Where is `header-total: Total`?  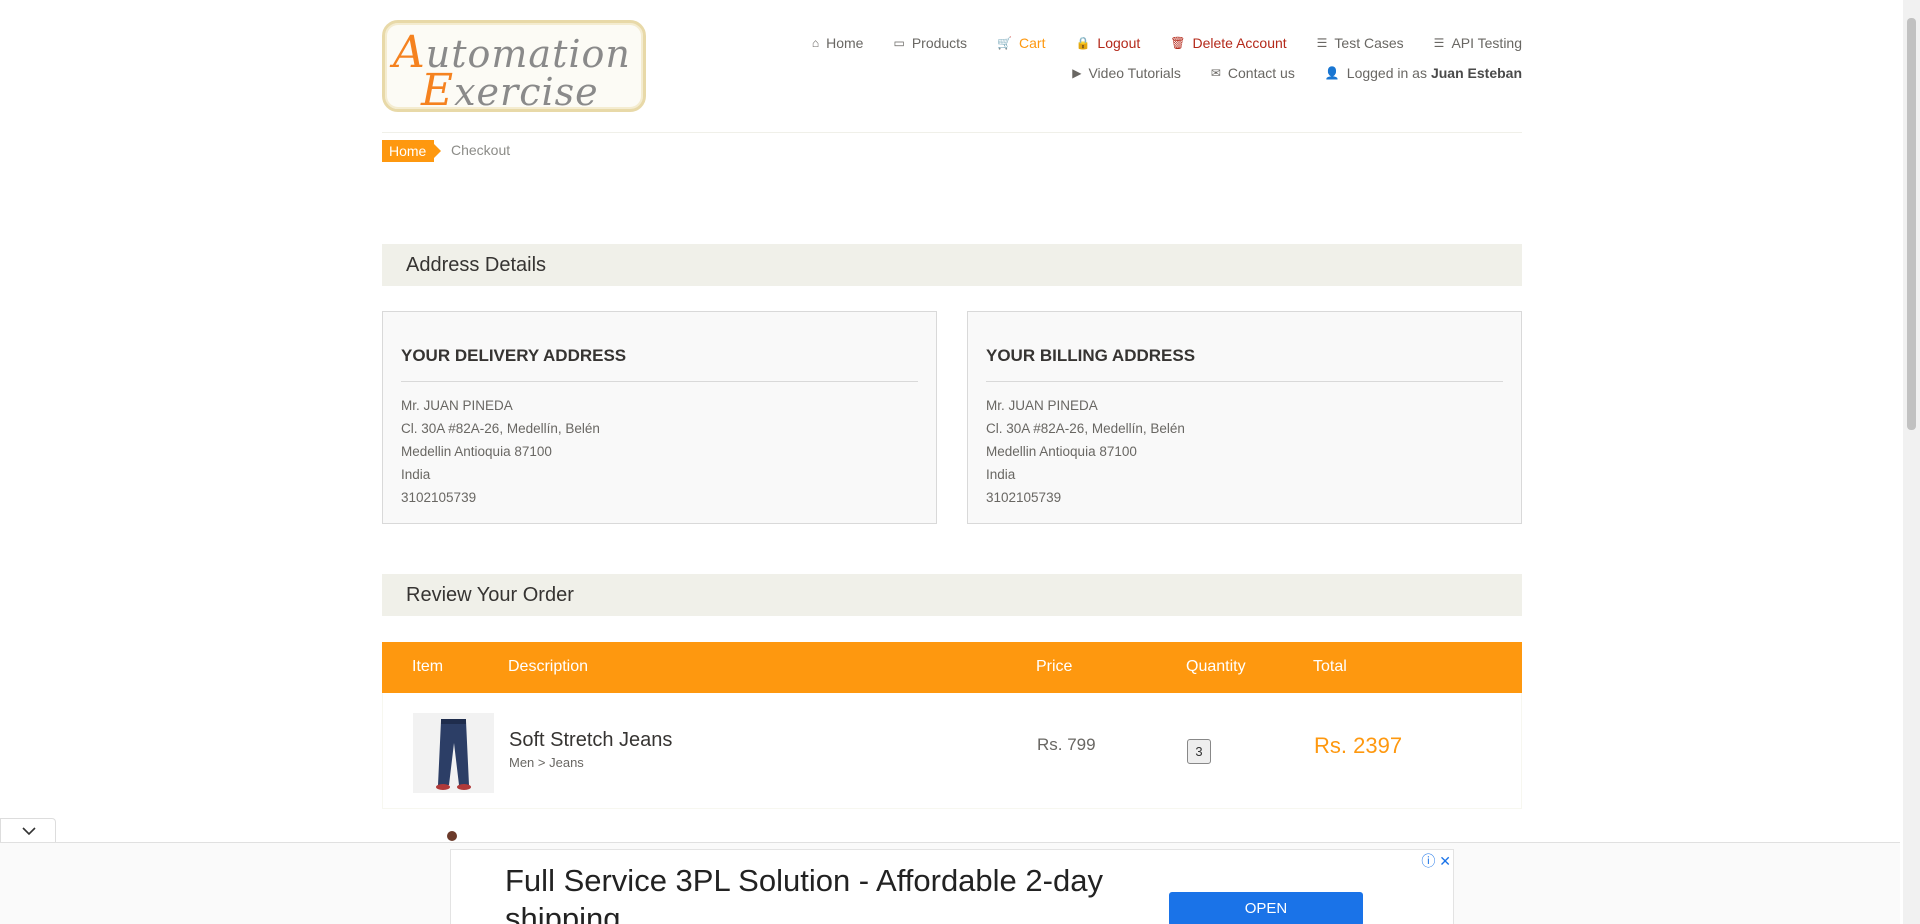
header-total: Total is located at coordinates (1330, 666).